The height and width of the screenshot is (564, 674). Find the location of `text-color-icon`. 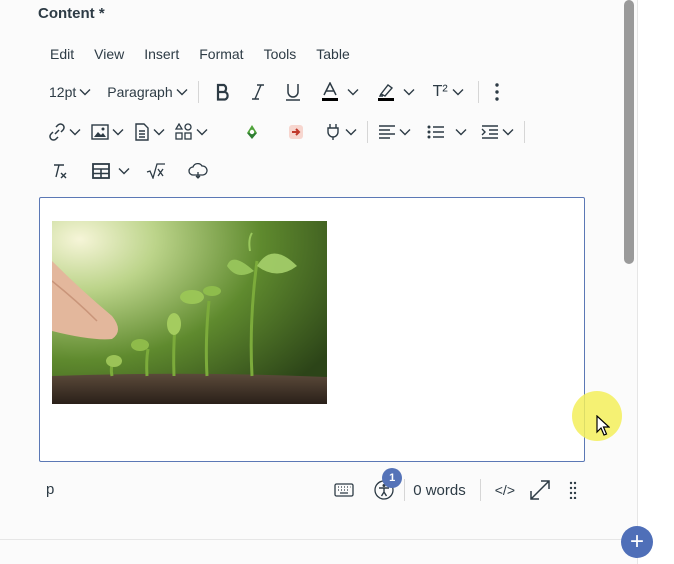

text-color-icon is located at coordinates (329, 91).